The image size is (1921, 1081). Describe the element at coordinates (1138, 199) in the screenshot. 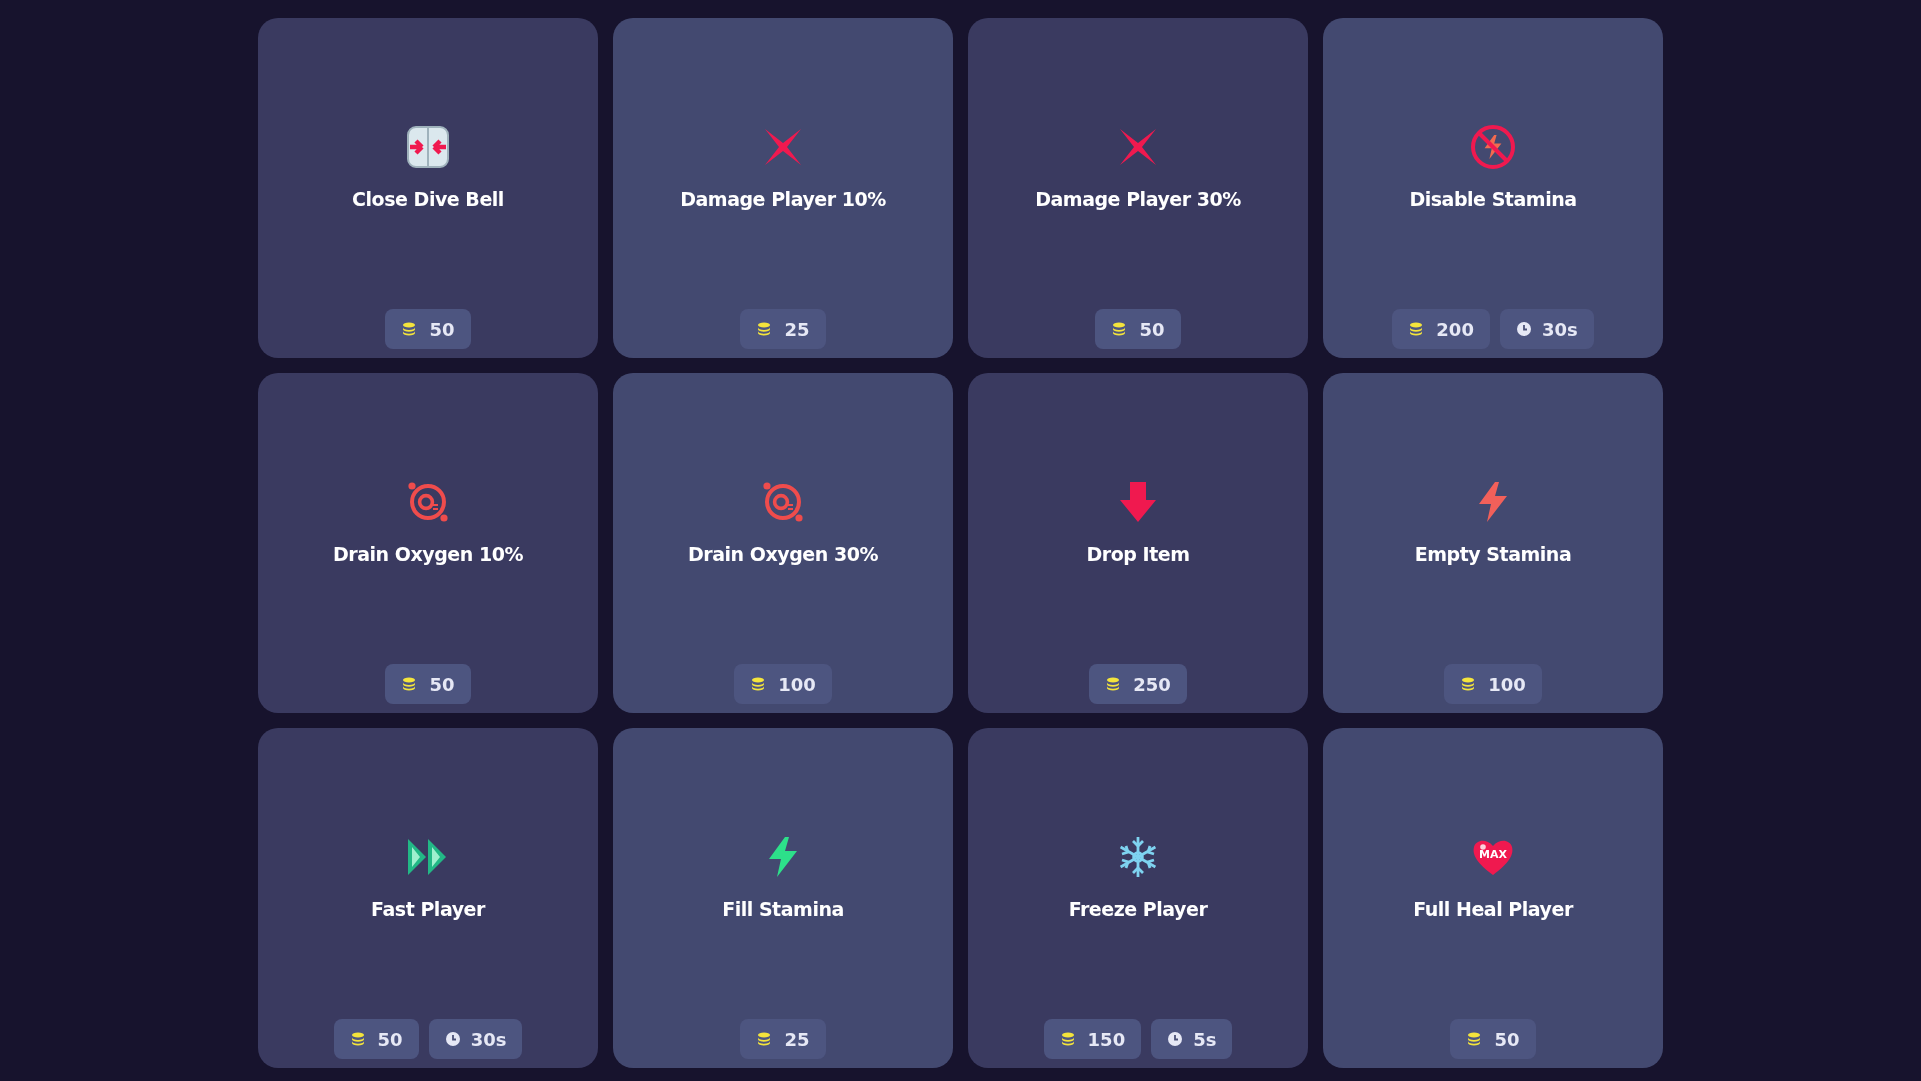

I see `card-title: Damage Player 30%` at that location.